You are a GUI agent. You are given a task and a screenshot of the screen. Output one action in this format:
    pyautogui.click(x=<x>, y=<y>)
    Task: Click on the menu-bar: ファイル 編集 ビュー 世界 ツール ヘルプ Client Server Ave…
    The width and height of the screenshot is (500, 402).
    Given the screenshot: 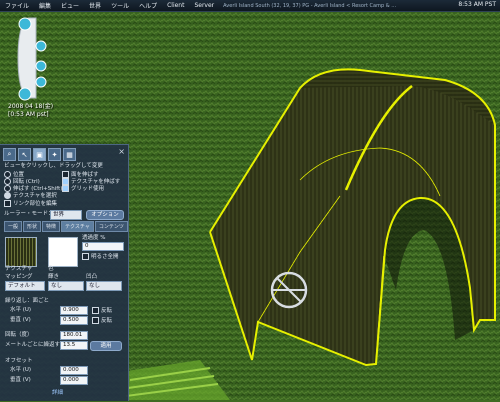 What is the action you would take?
    pyautogui.click(x=250, y=6)
    